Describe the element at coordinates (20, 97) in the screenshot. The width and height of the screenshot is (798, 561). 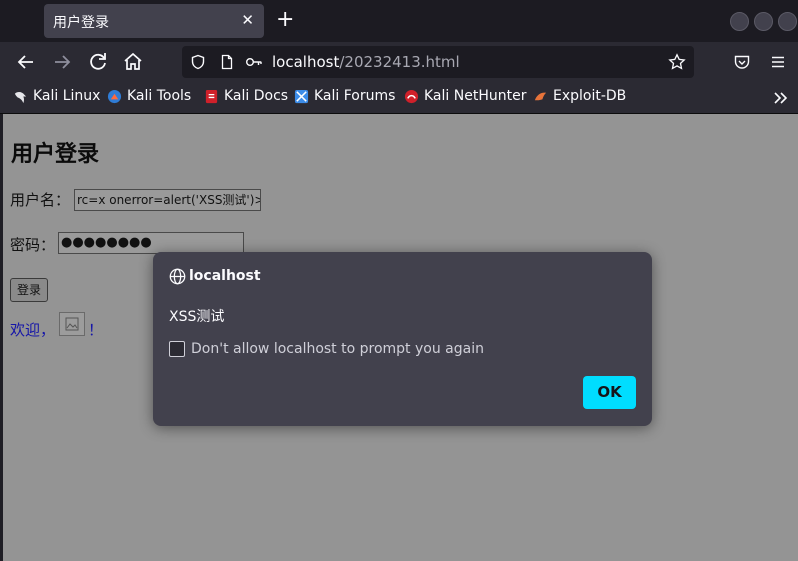
I see `kali-dragon-icon` at that location.